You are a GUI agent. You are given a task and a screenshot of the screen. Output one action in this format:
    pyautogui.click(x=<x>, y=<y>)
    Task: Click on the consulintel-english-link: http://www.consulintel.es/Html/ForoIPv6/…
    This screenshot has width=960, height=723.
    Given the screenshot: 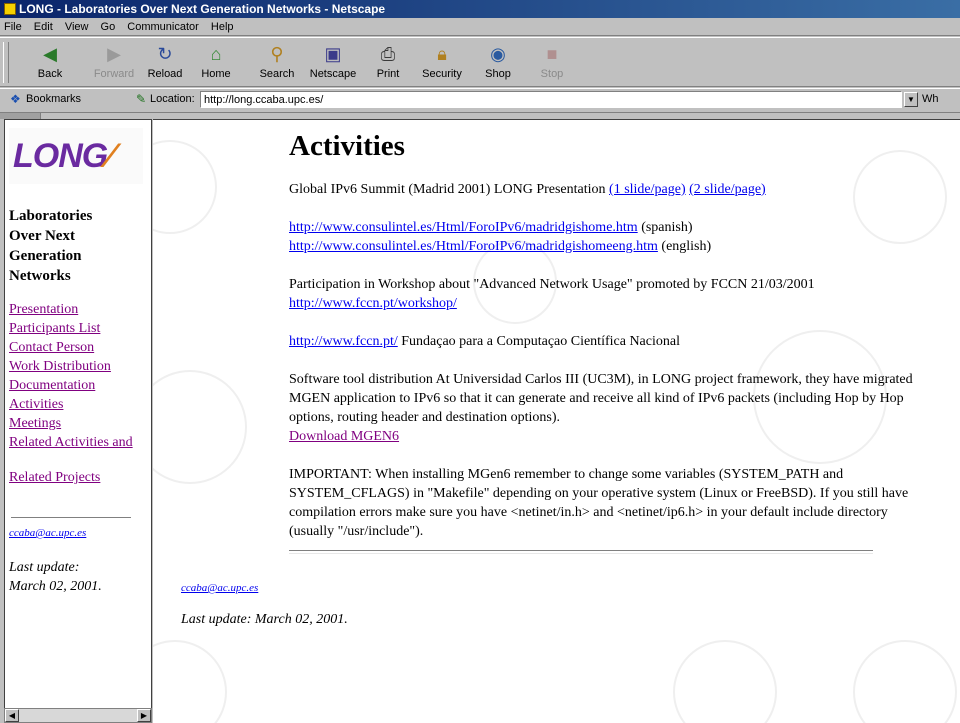 What is the action you would take?
    pyautogui.click(x=473, y=246)
    